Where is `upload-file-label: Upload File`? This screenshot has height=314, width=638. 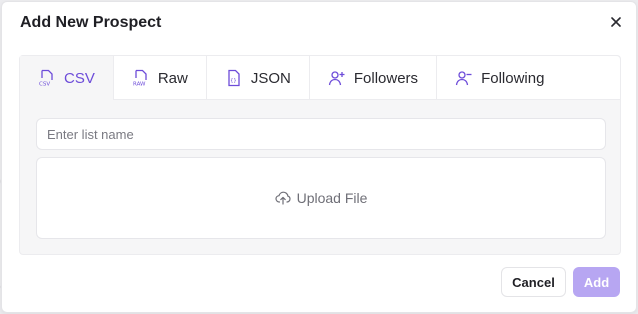 upload-file-label: Upload File is located at coordinates (332, 198).